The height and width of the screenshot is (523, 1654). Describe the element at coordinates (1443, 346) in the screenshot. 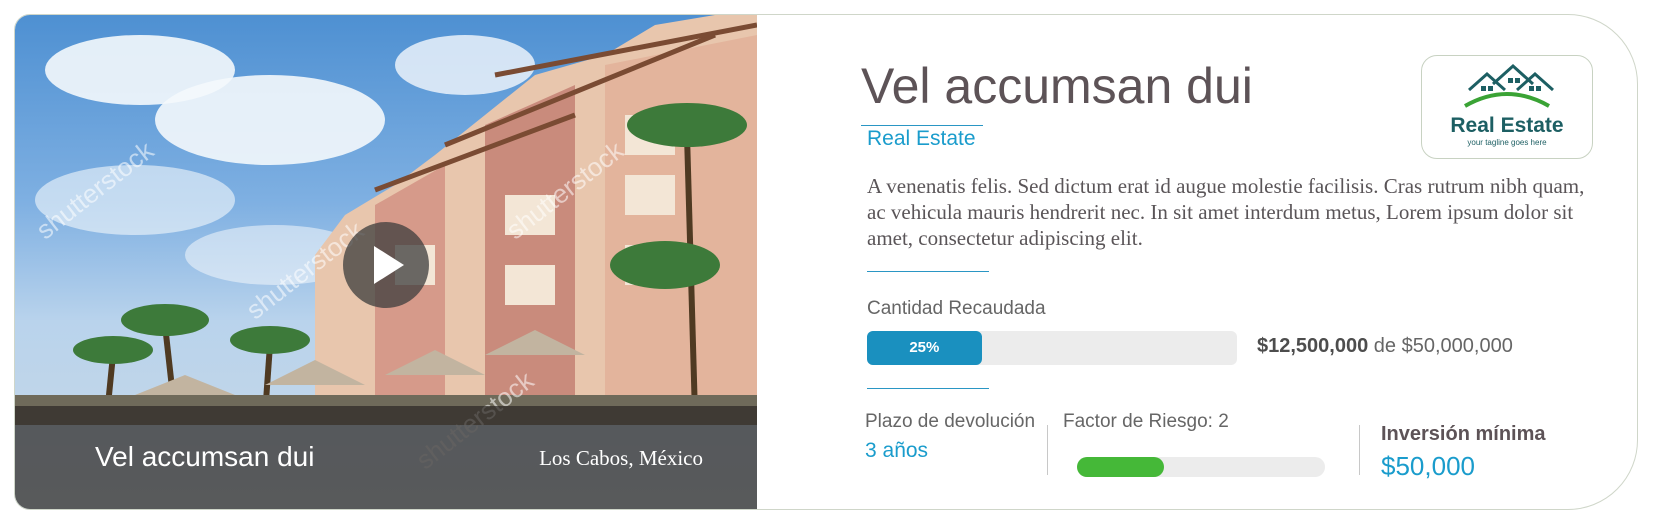

I see `goal-amount: de $50,000,000` at that location.